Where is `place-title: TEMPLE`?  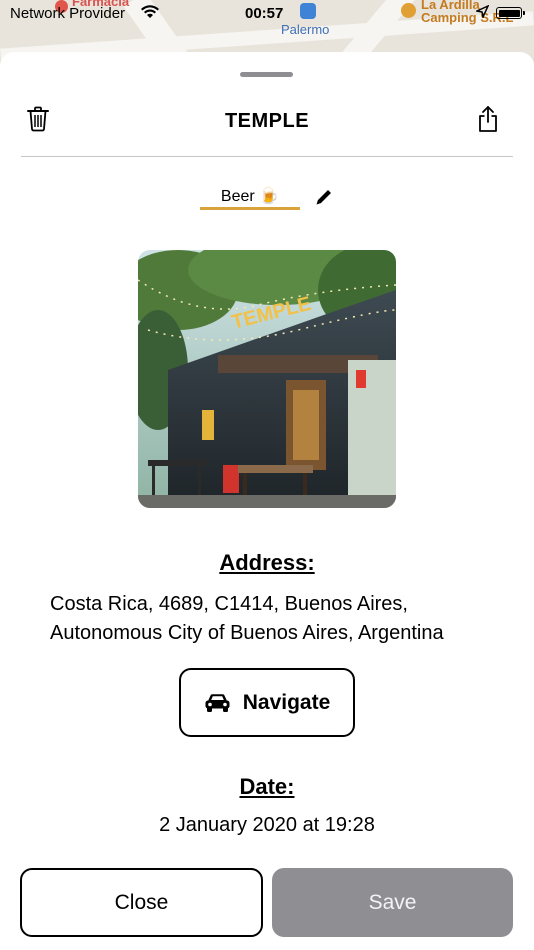 place-title: TEMPLE is located at coordinates (267, 121).